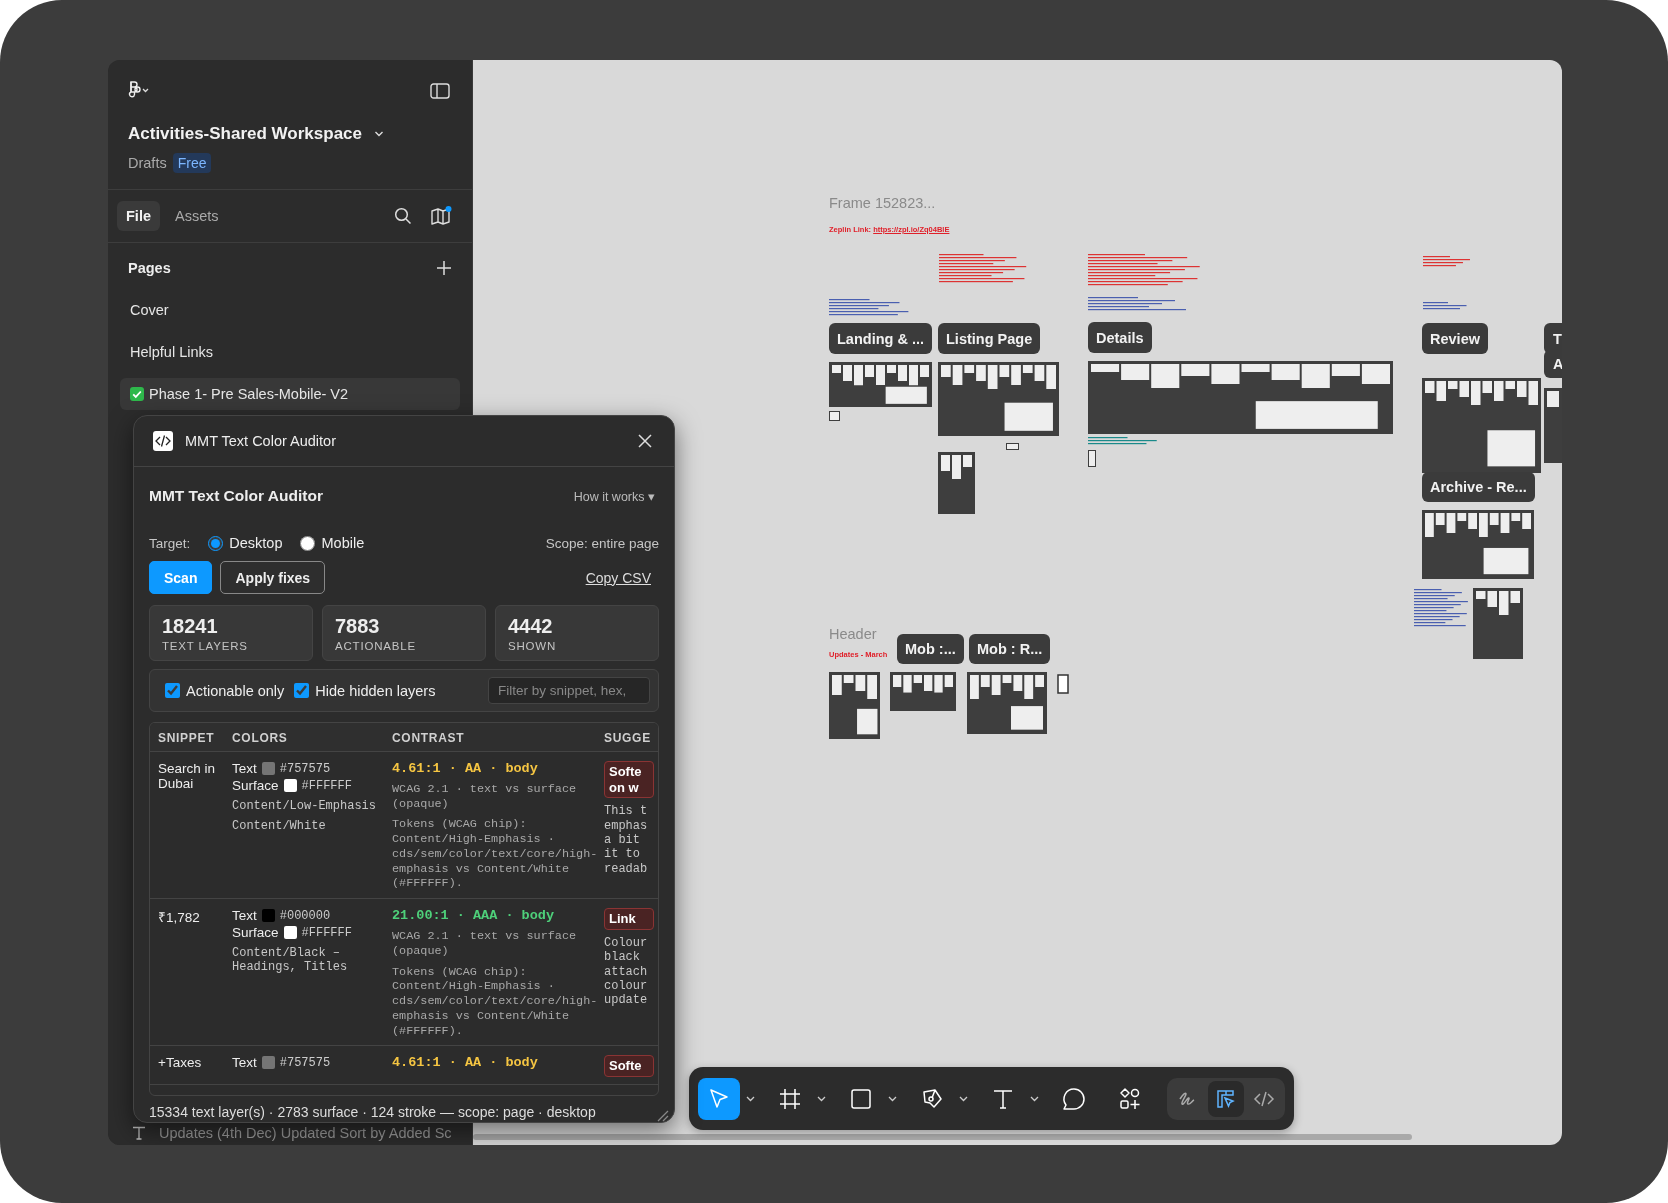 This screenshot has height=1203, width=1668. I want to click on pages-heading: Pages, so click(149, 268).